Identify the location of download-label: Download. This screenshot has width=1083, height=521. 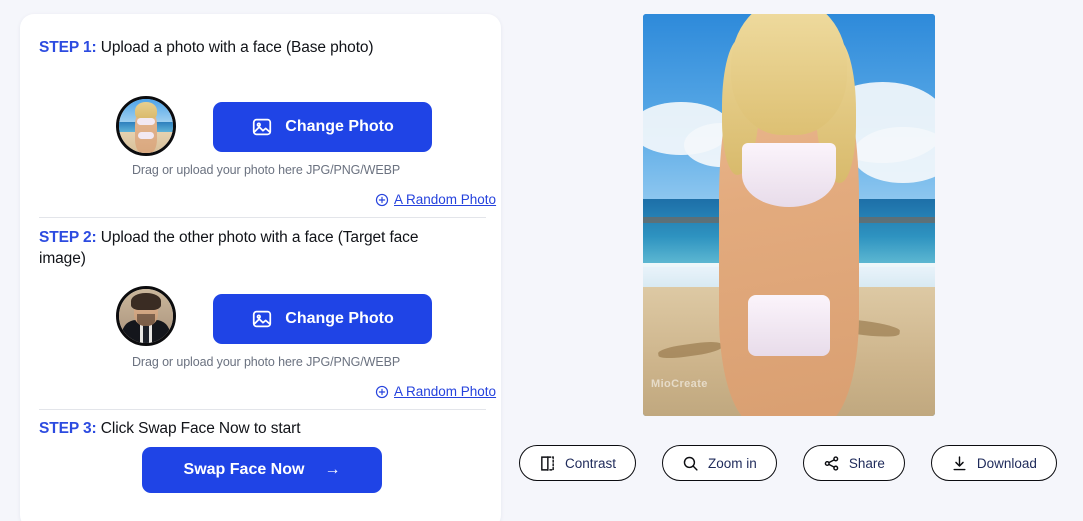
(1006, 463).